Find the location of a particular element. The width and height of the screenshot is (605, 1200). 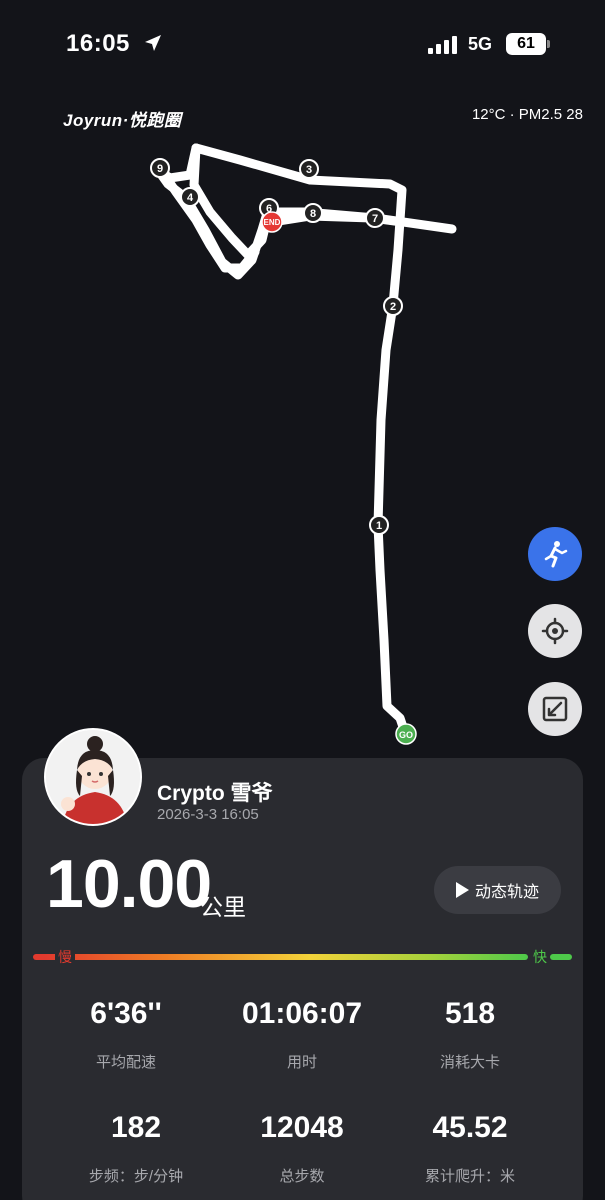

runner-view-button is located at coordinates (555, 554).